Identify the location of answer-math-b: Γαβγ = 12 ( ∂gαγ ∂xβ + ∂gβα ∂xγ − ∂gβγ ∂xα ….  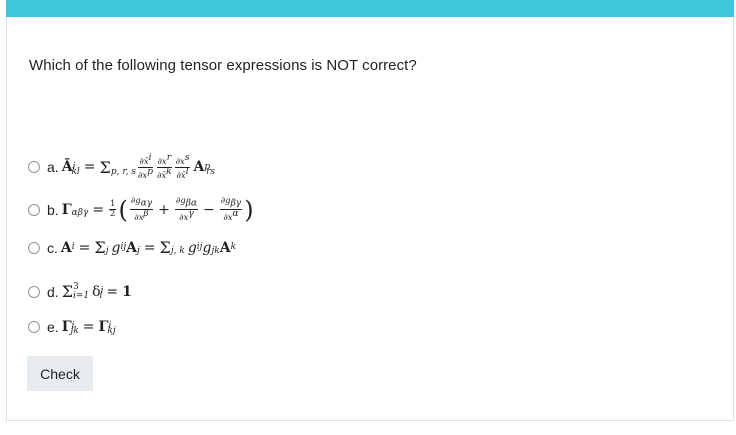
(157, 209).